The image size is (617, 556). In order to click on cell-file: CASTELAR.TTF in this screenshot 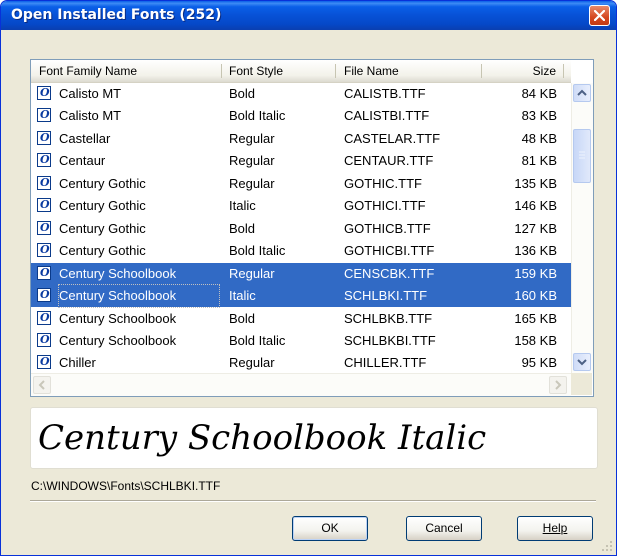, I will do `click(392, 138)`.